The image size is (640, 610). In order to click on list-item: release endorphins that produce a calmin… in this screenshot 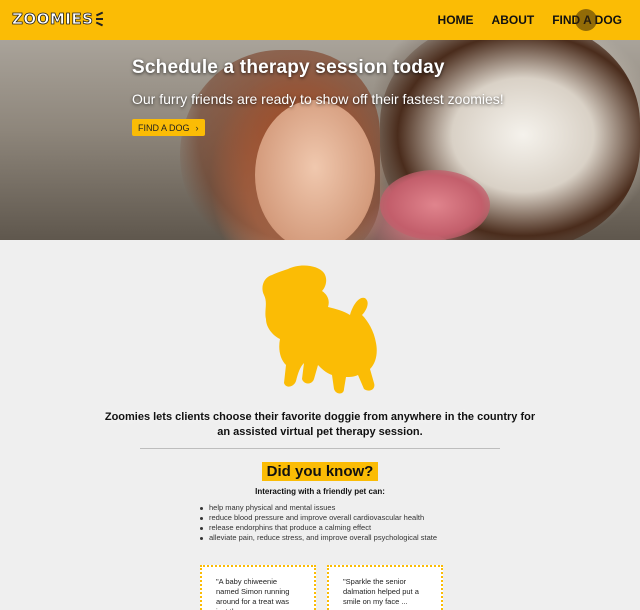, I will do `click(318, 528)`.